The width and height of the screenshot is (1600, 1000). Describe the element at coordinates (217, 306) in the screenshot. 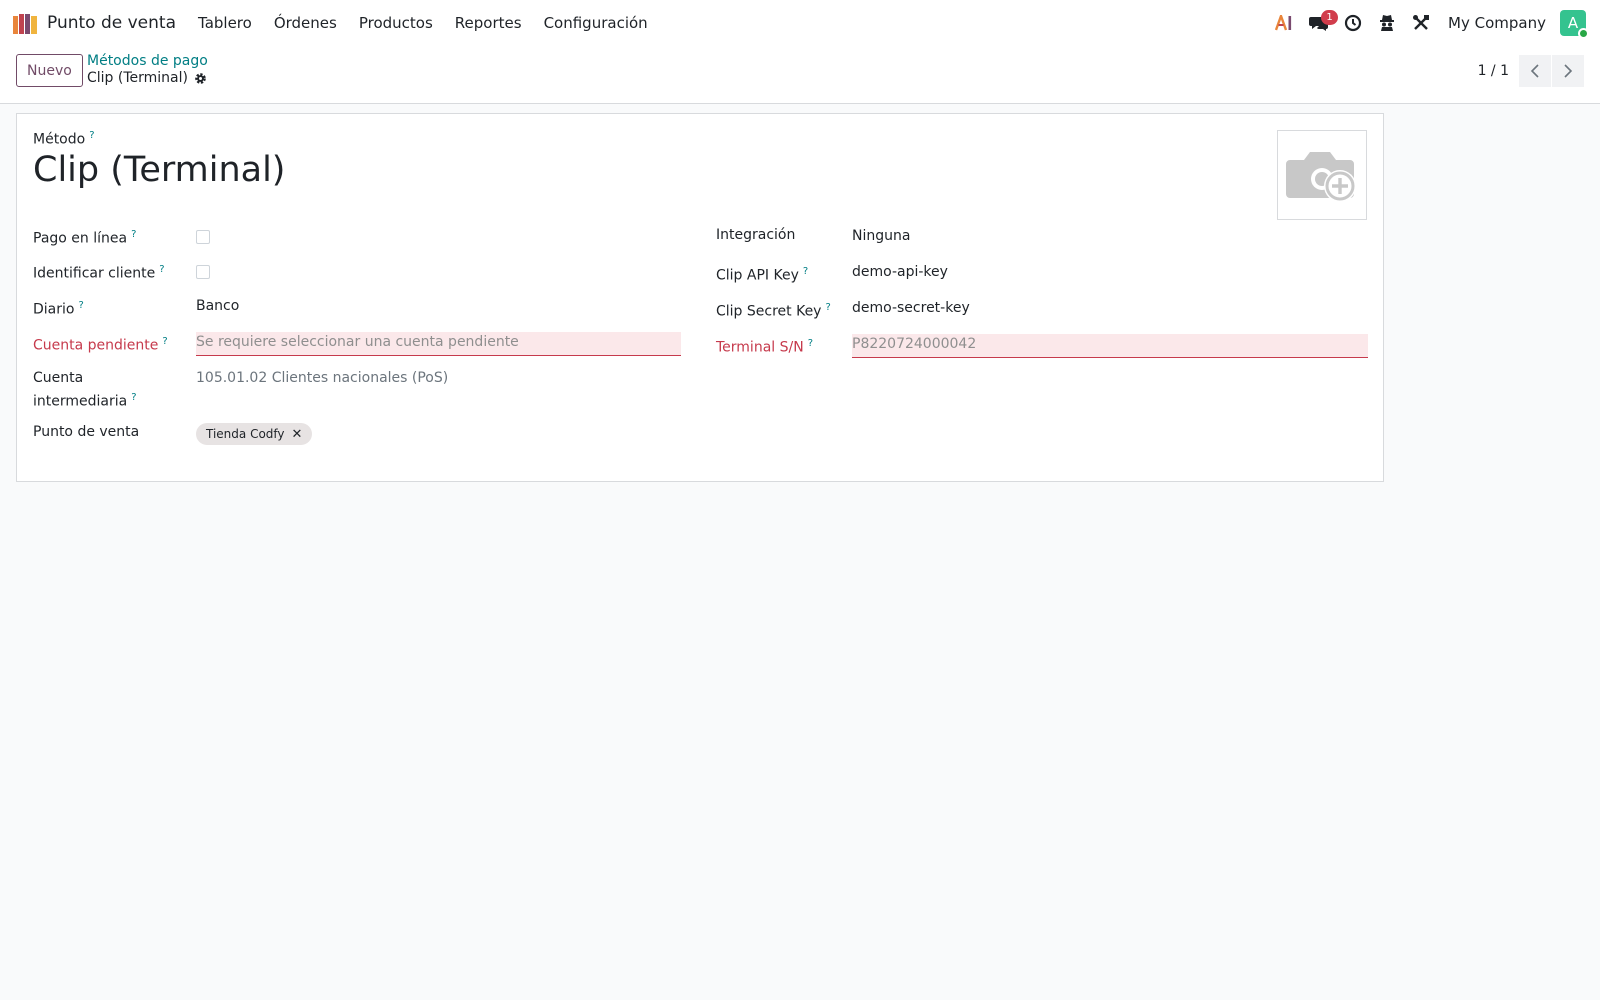

I see `journal-field: Banco` at that location.